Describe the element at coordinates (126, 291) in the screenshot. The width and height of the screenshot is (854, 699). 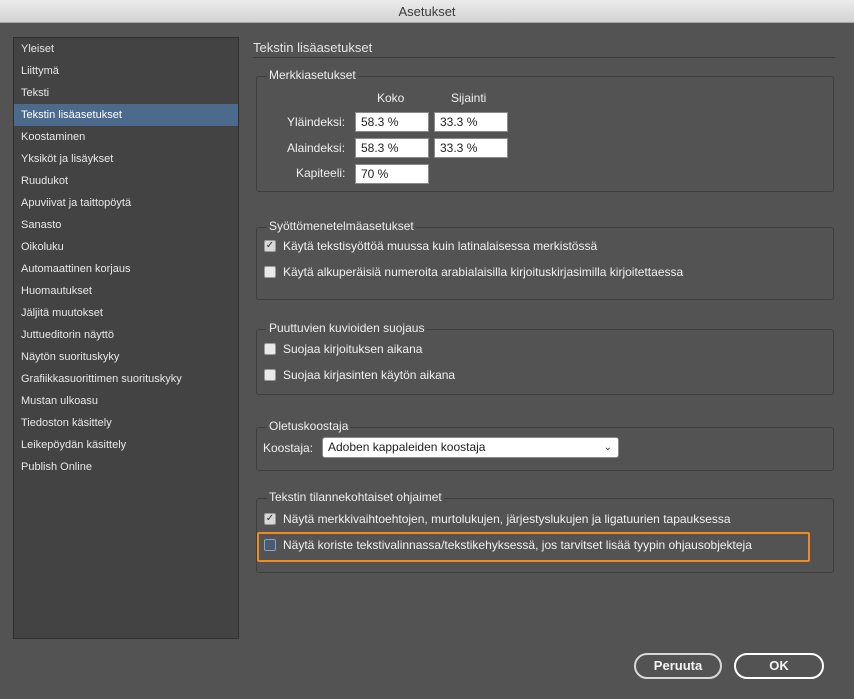
I see `sidebar-item-huomautukset: Huomautukset` at that location.